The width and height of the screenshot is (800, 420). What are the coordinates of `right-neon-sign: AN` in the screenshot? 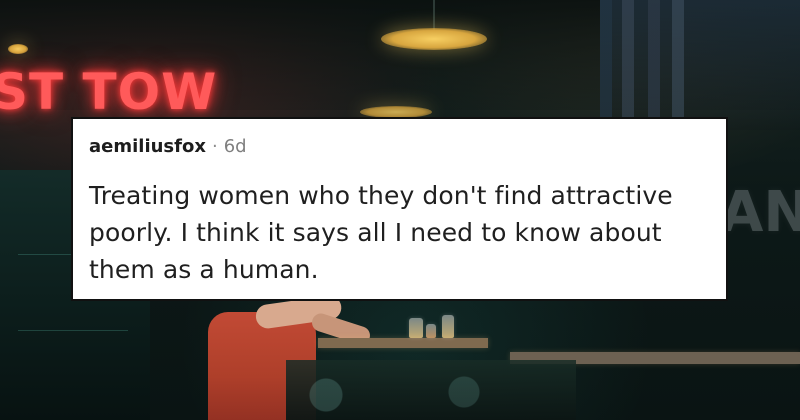 It's located at (760, 212).